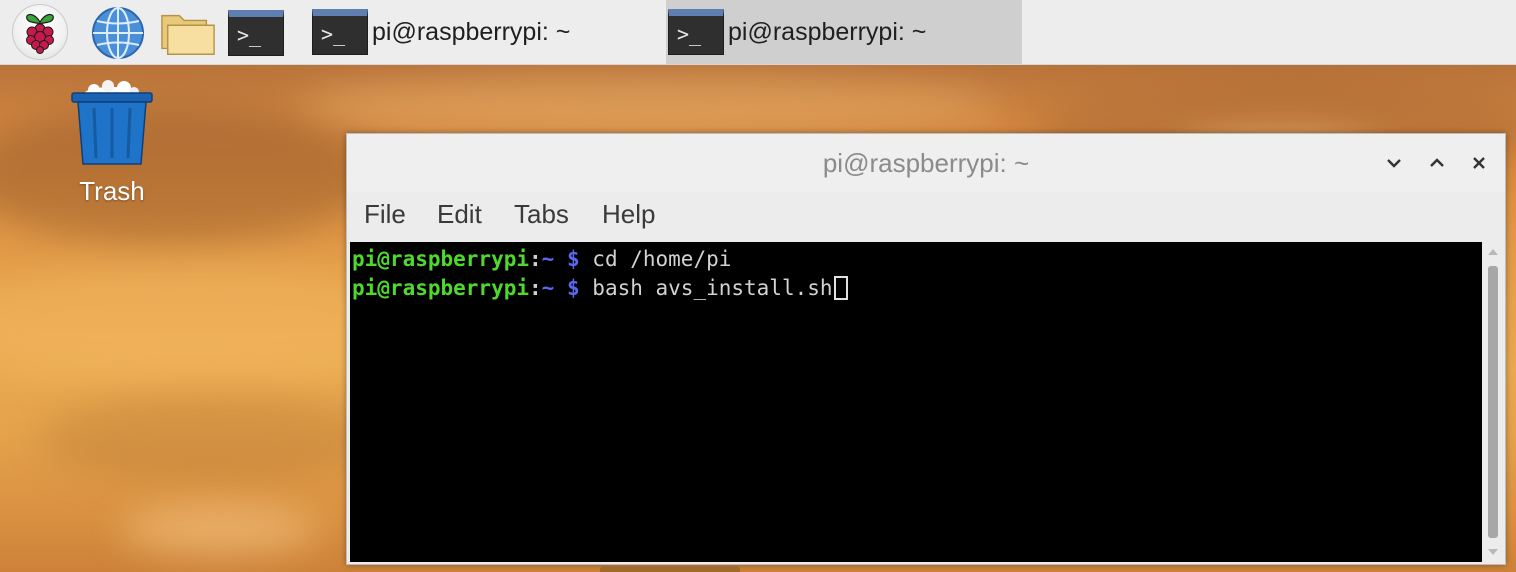 Image resolution: width=1516 pixels, height=572 pixels. What do you see at coordinates (112, 191) in the screenshot?
I see `trash-label: Trash` at bounding box center [112, 191].